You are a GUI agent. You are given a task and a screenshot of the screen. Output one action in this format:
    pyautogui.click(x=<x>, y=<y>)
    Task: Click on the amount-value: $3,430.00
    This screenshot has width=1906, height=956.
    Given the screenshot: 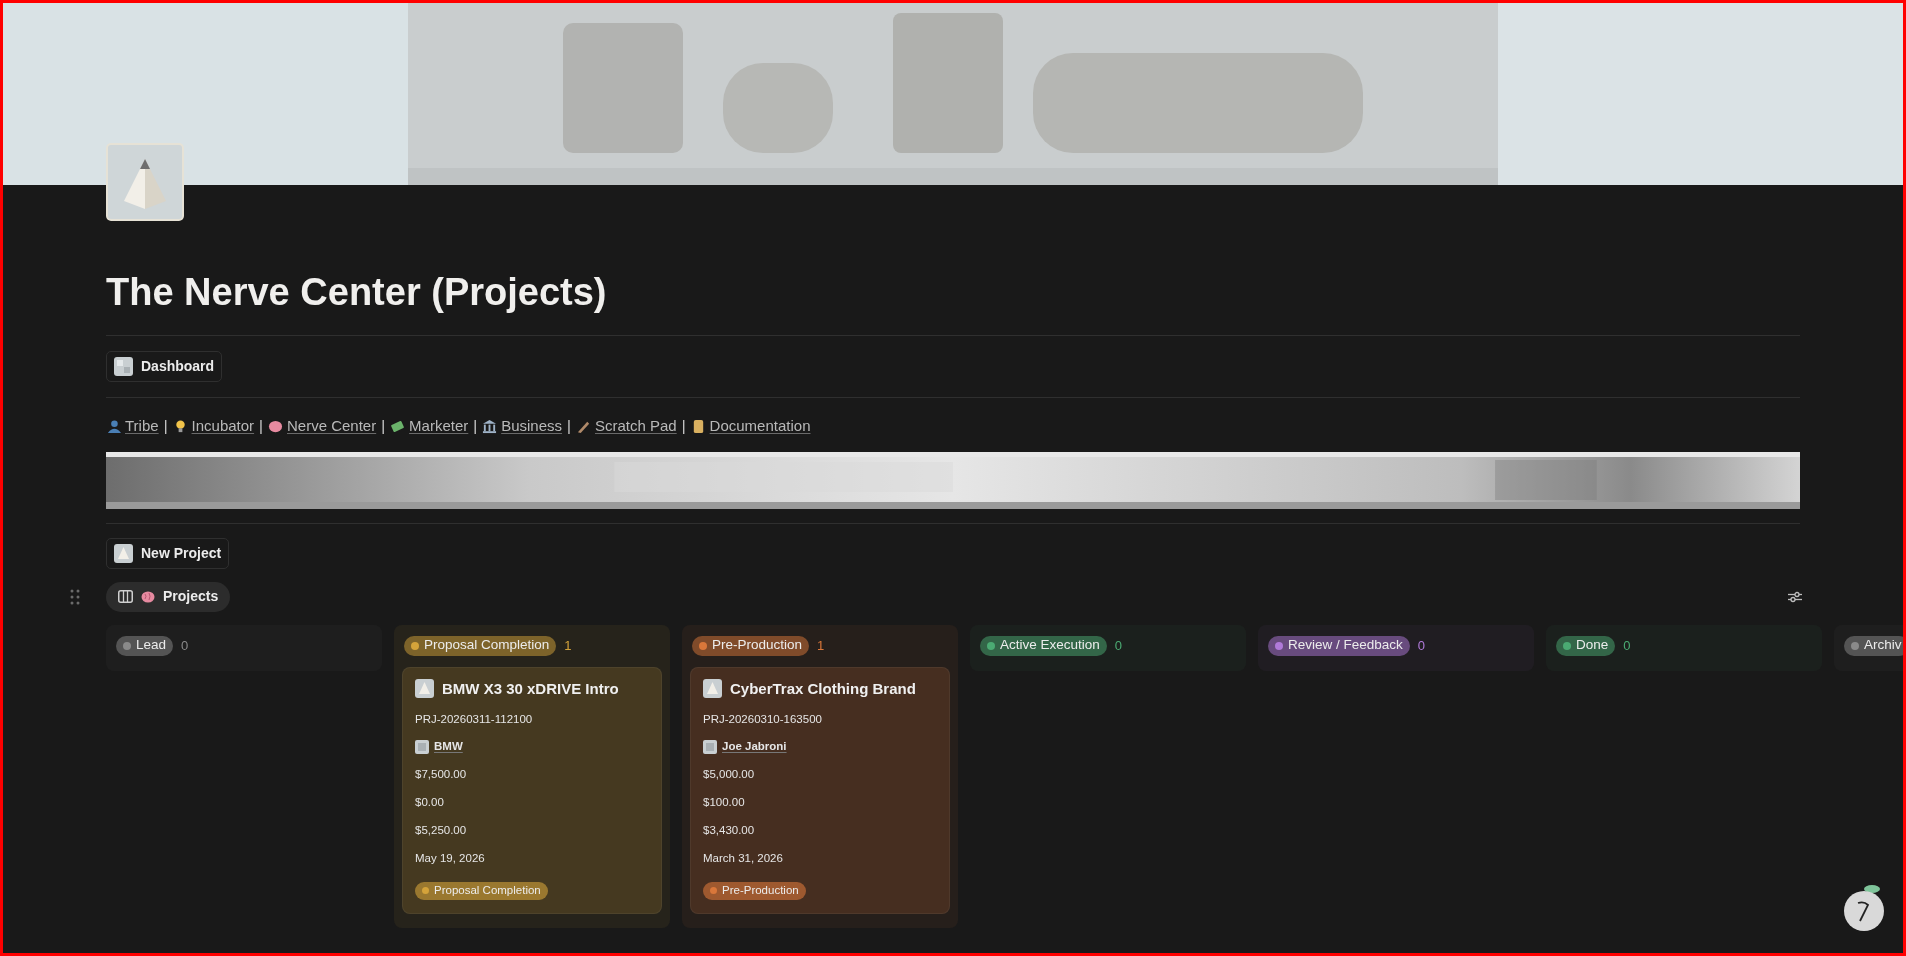 What is the action you would take?
    pyautogui.click(x=729, y=831)
    